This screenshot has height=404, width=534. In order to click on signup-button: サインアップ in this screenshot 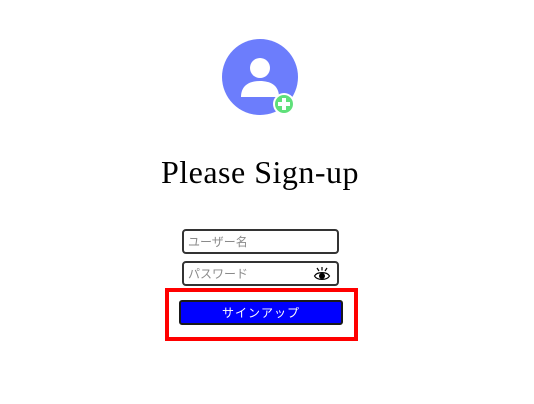, I will do `click(261, 312)`.